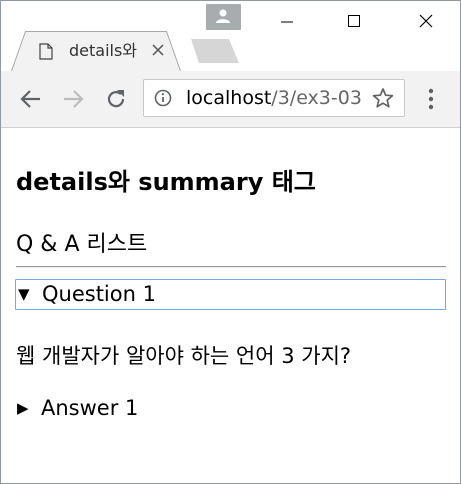 This screenshot has width=461, height=484. Describe the element at coordinates (90, 408) in the screenshot. I see `summary-label: Answer 1` at that location.